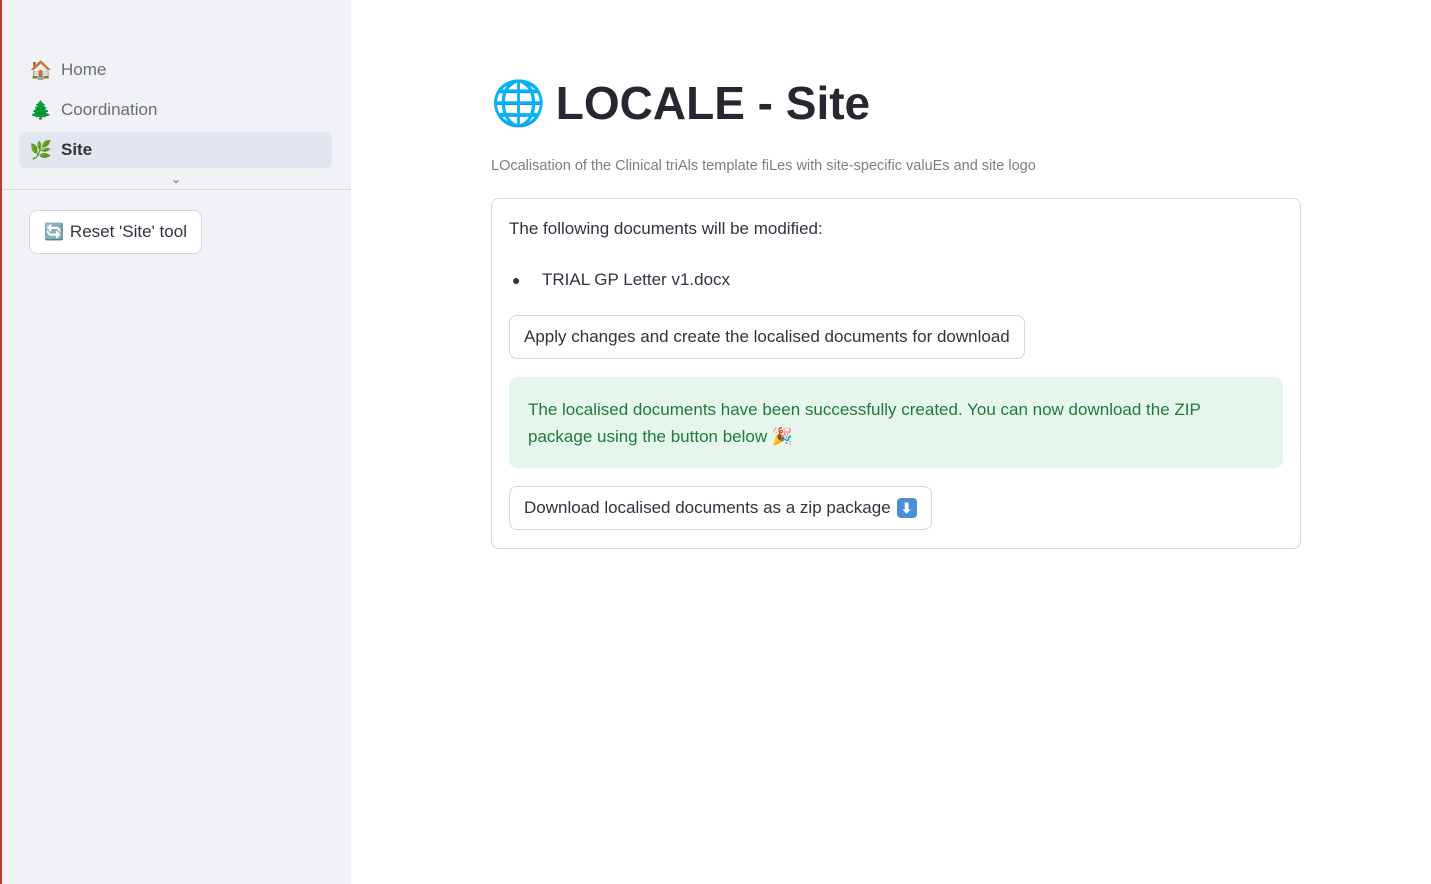  Describe the element at coordinates (636, 279) in the screenshot. I see `document-name: TRIAL GP Letter v1.docx` at that location.